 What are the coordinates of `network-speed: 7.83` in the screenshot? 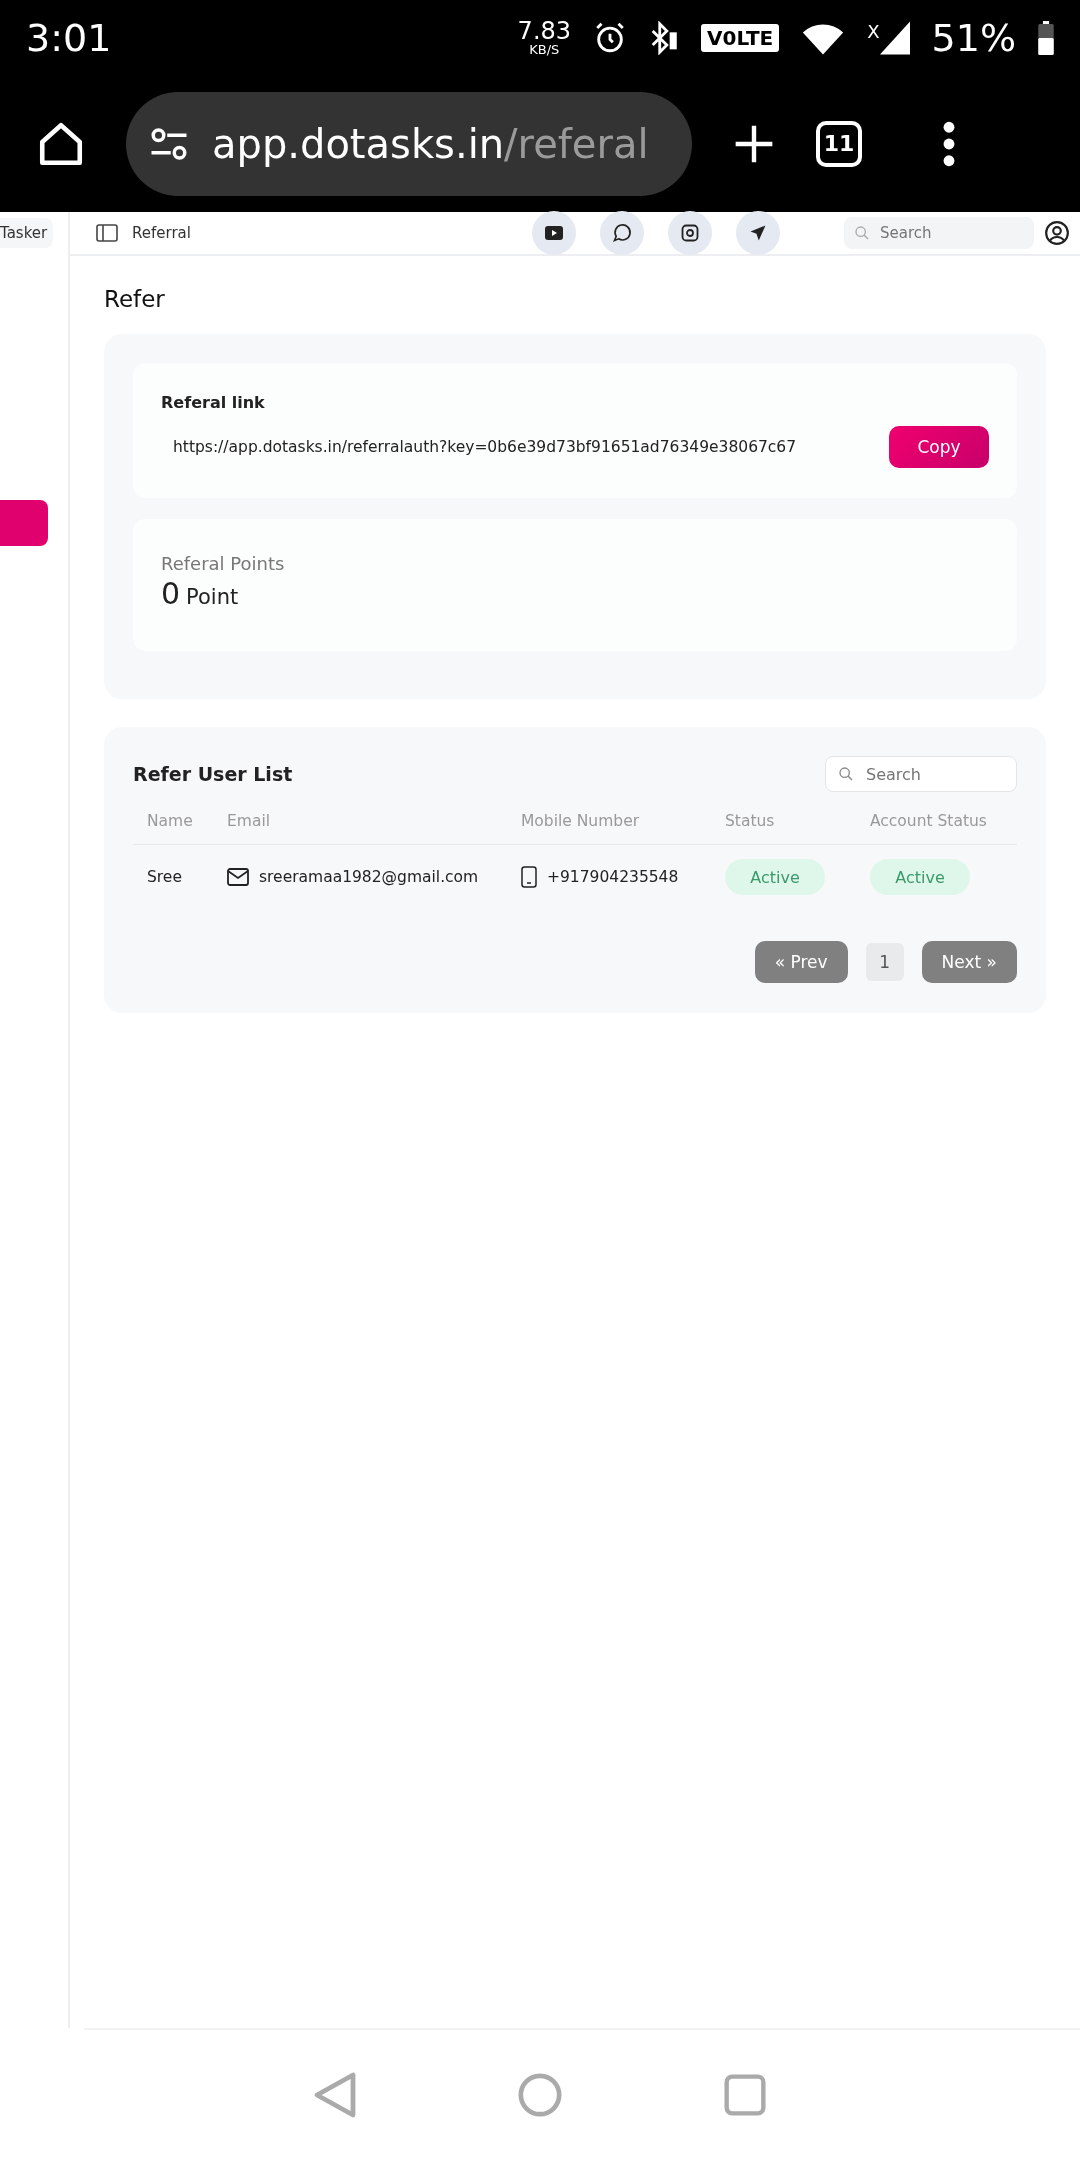 It's located at (544, 31).